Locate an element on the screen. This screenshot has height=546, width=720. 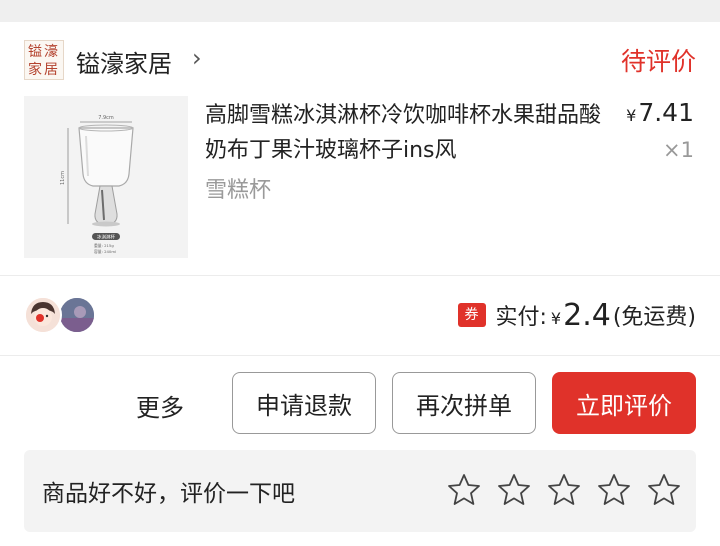
dimension-width: 7.9cm is located at coordinates (106, 118).